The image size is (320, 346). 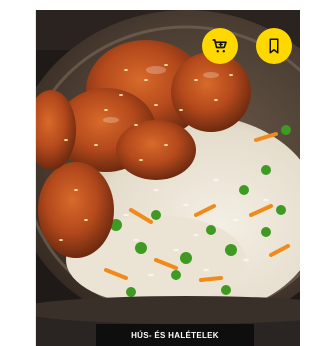 I want to click on add-to-cart-button, so click(x=220, y=46).